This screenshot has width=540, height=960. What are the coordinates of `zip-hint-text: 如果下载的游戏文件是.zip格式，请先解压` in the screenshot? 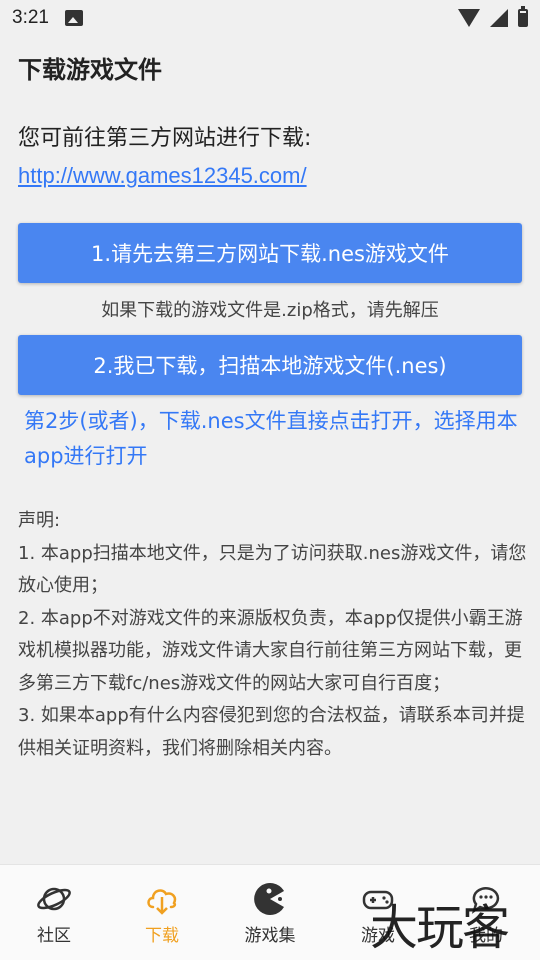 It's located at (270, 310).